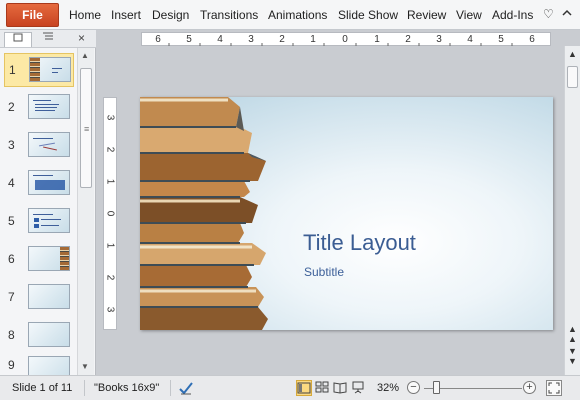 Image resolution: width=580 pixels, height=400 pixels. What do you see at coordinates (290, 387) in the screenshot?
I see `status-bar: Slide 1 of 11 "Books 16x9" 32% − +` at bounding box center [290, 387].